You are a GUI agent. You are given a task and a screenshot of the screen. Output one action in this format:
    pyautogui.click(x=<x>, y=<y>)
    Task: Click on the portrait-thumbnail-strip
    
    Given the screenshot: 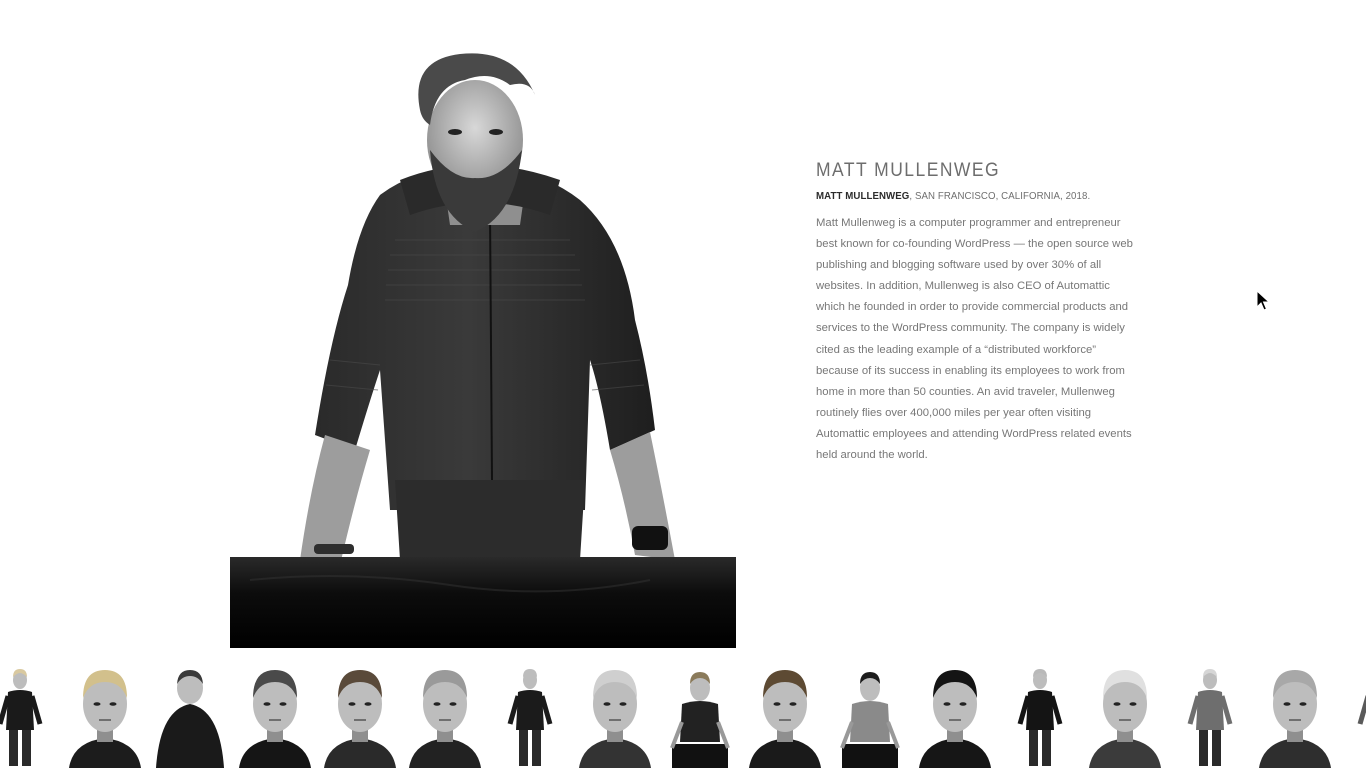 What is the action you would take?
    pyautogui.click(x=683, y=716)
    